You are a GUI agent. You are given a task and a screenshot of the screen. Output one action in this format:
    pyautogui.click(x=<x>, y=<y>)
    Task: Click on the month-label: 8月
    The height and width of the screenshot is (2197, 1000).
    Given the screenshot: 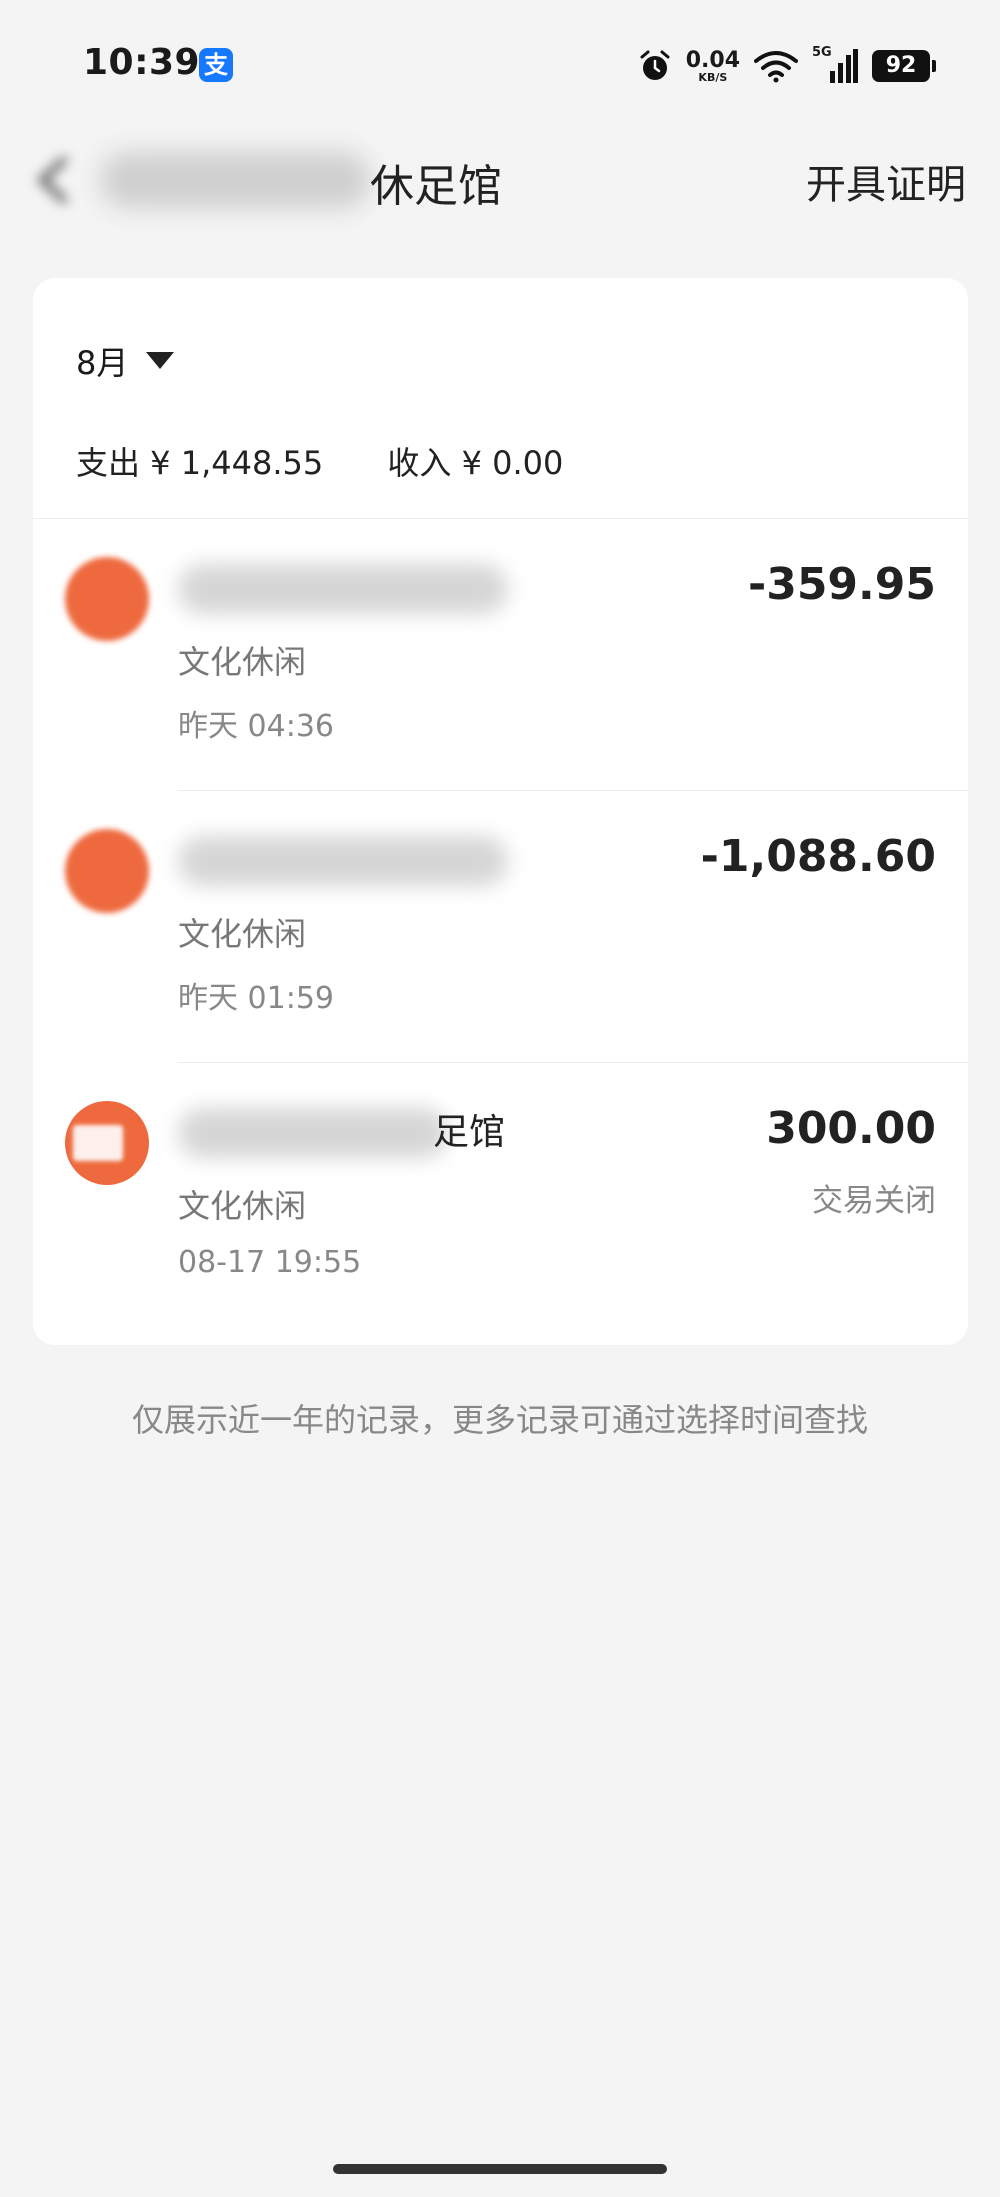 What is the action you would take?
    pyautogui.click(x=102, y=363)
    